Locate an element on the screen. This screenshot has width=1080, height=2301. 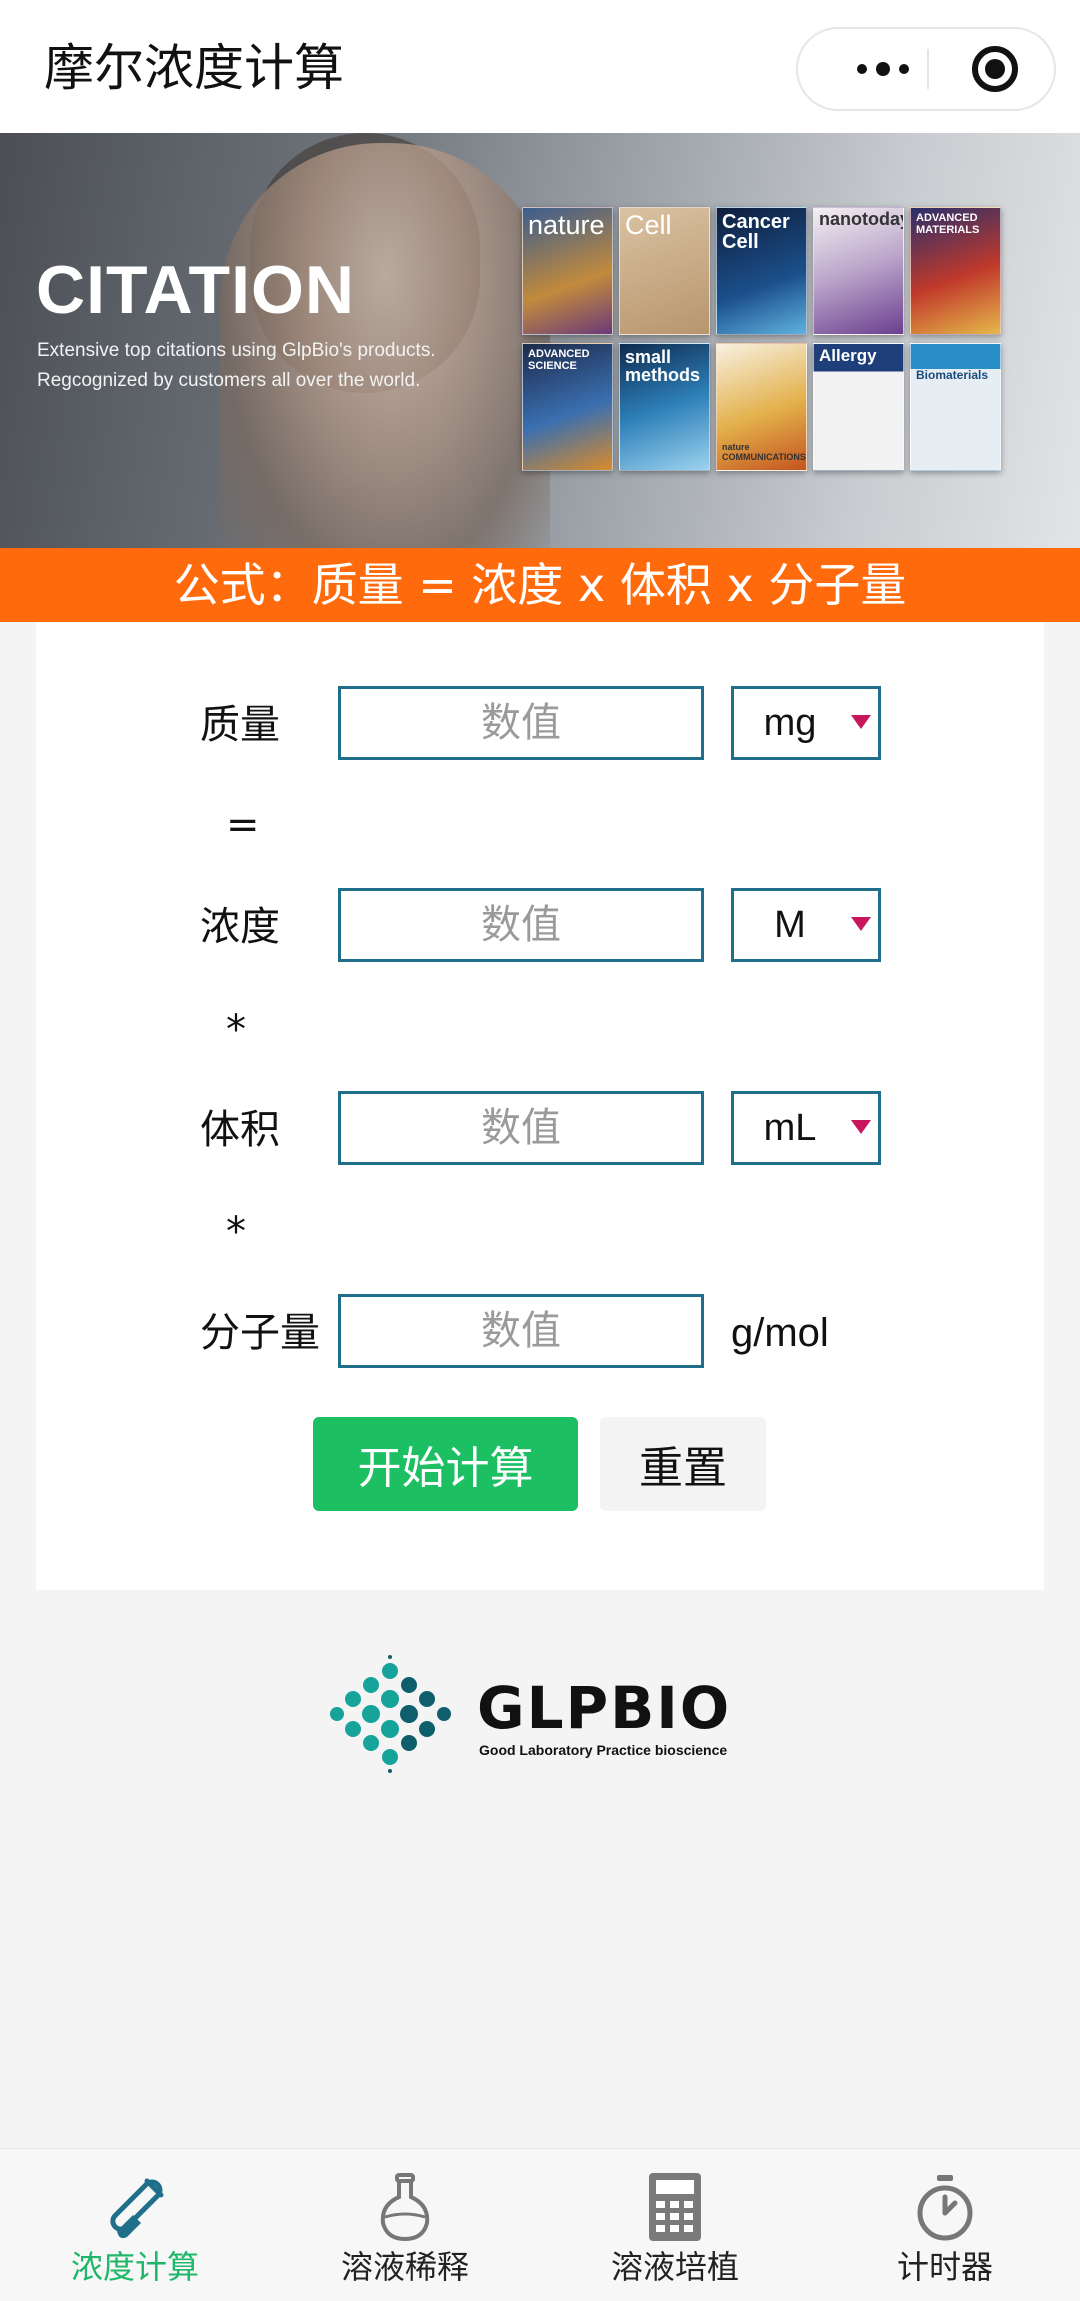
mass-label: 质量 is located at coordinates (240, 725).